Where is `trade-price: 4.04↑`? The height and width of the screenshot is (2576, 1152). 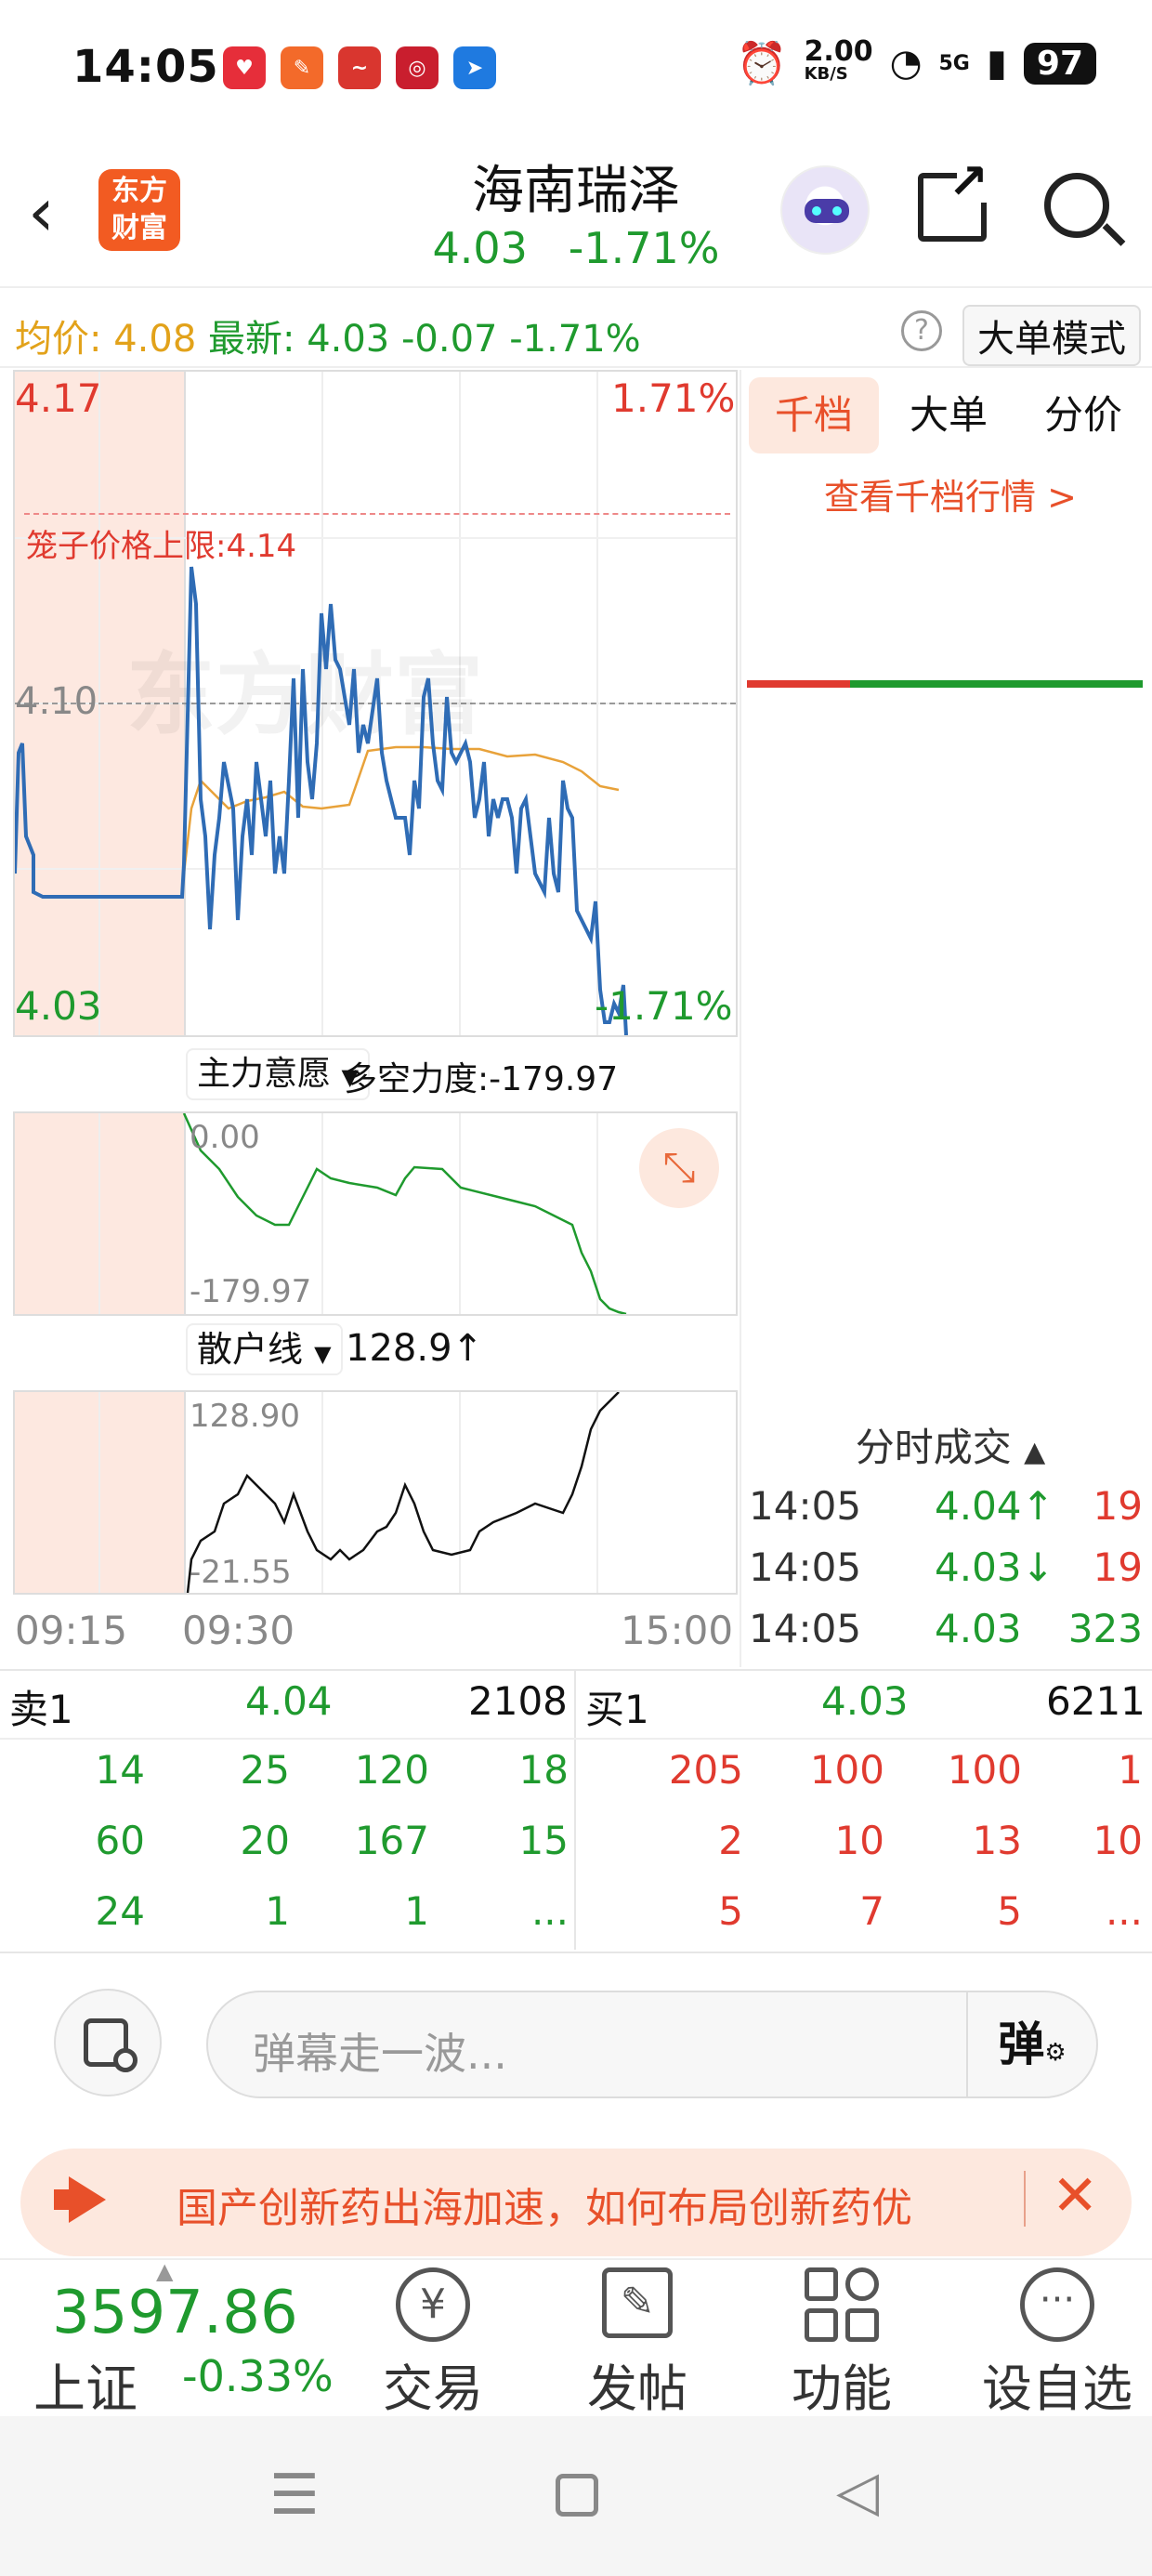
trade-price: 4.04↑ is located at coordinates (994, 1506).